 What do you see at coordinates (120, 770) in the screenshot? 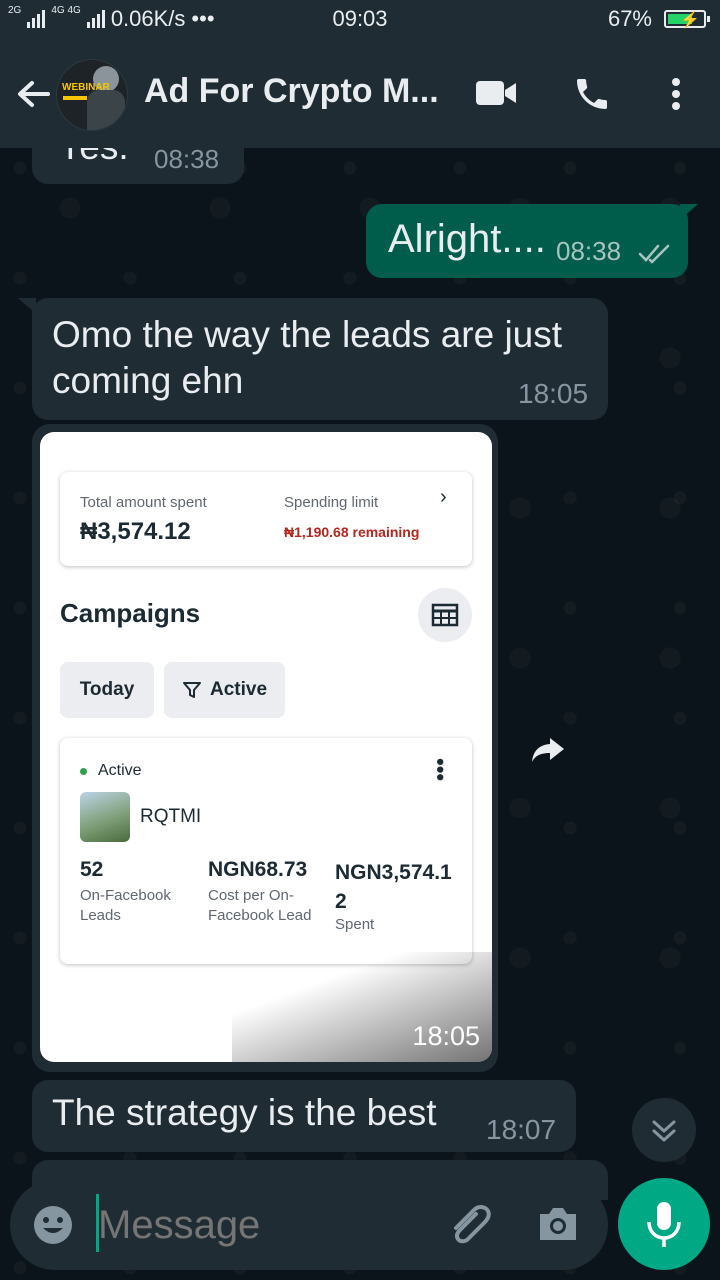
I see `campaign-status: Active` at bounding box center [120, 770].